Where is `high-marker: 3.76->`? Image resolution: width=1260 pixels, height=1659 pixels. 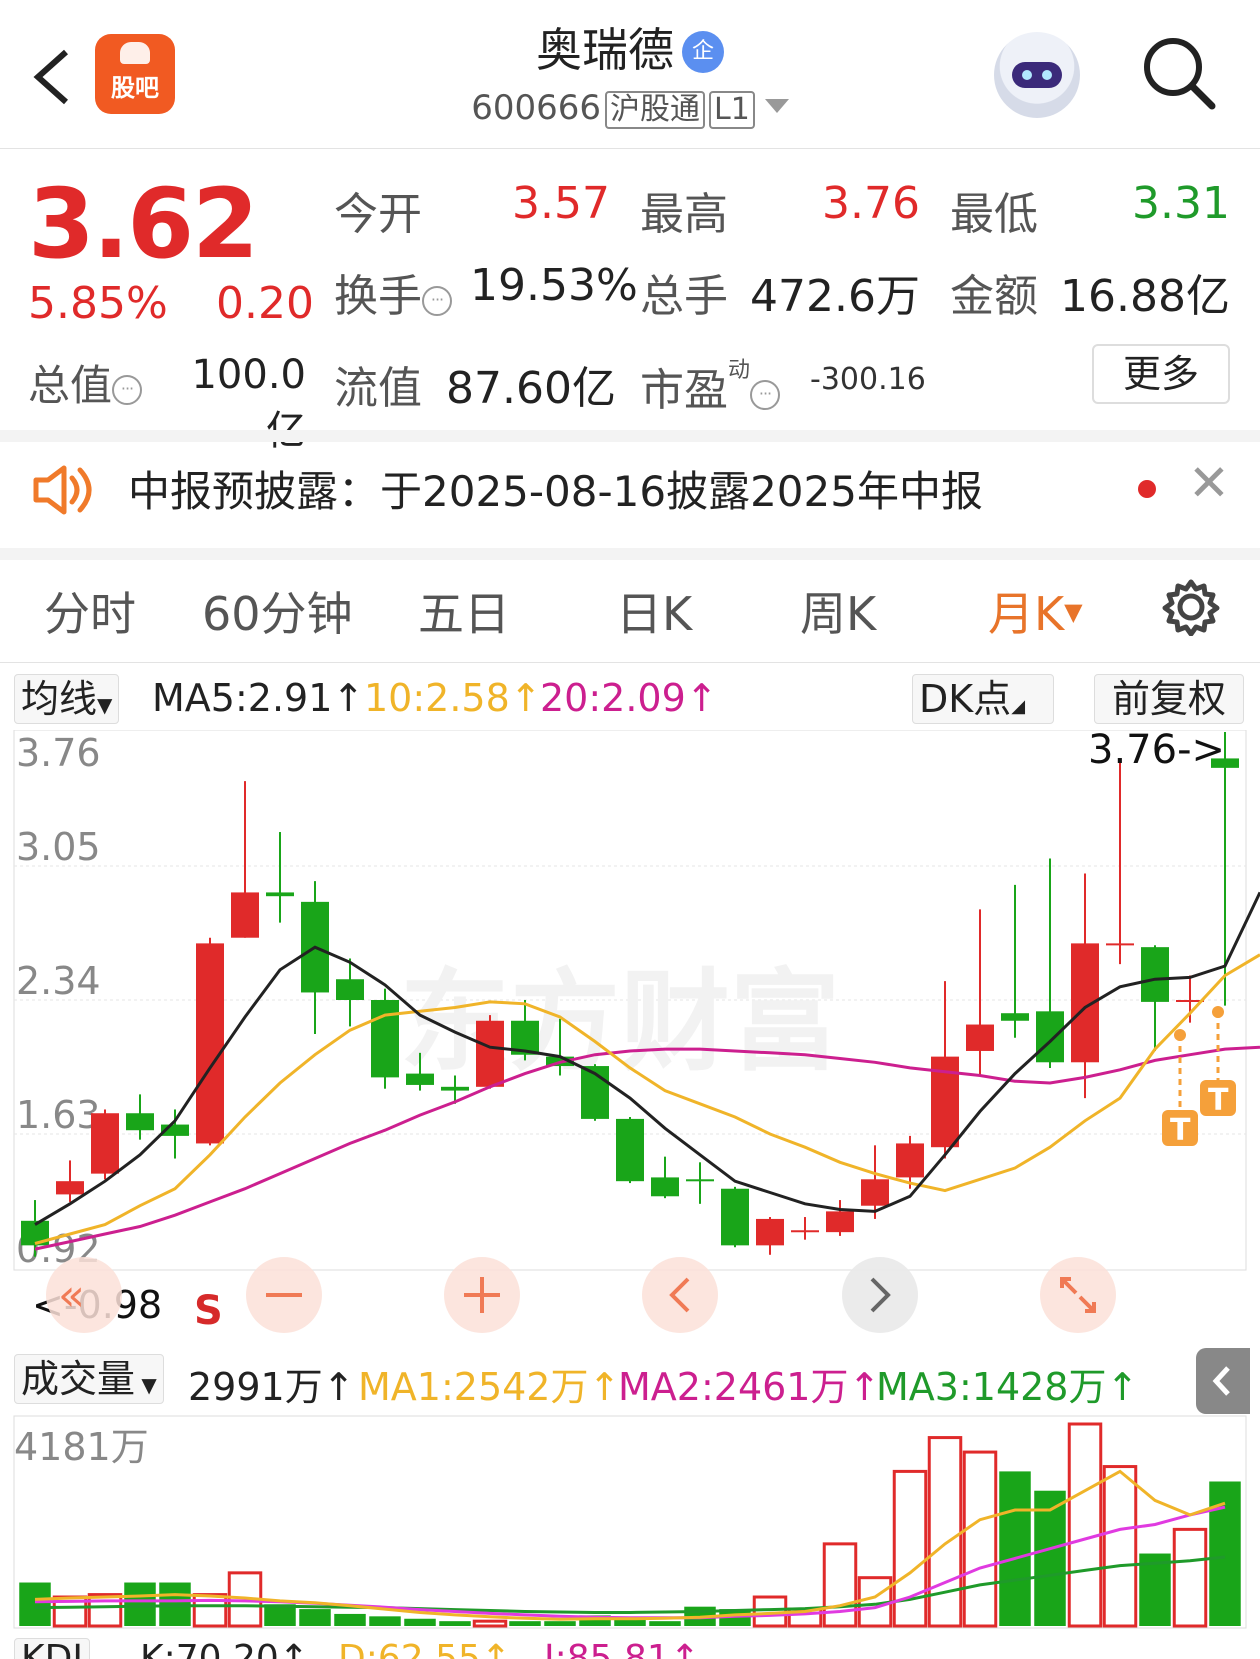 high-marker: 3.76-> is located at coordinates (1156, 751).